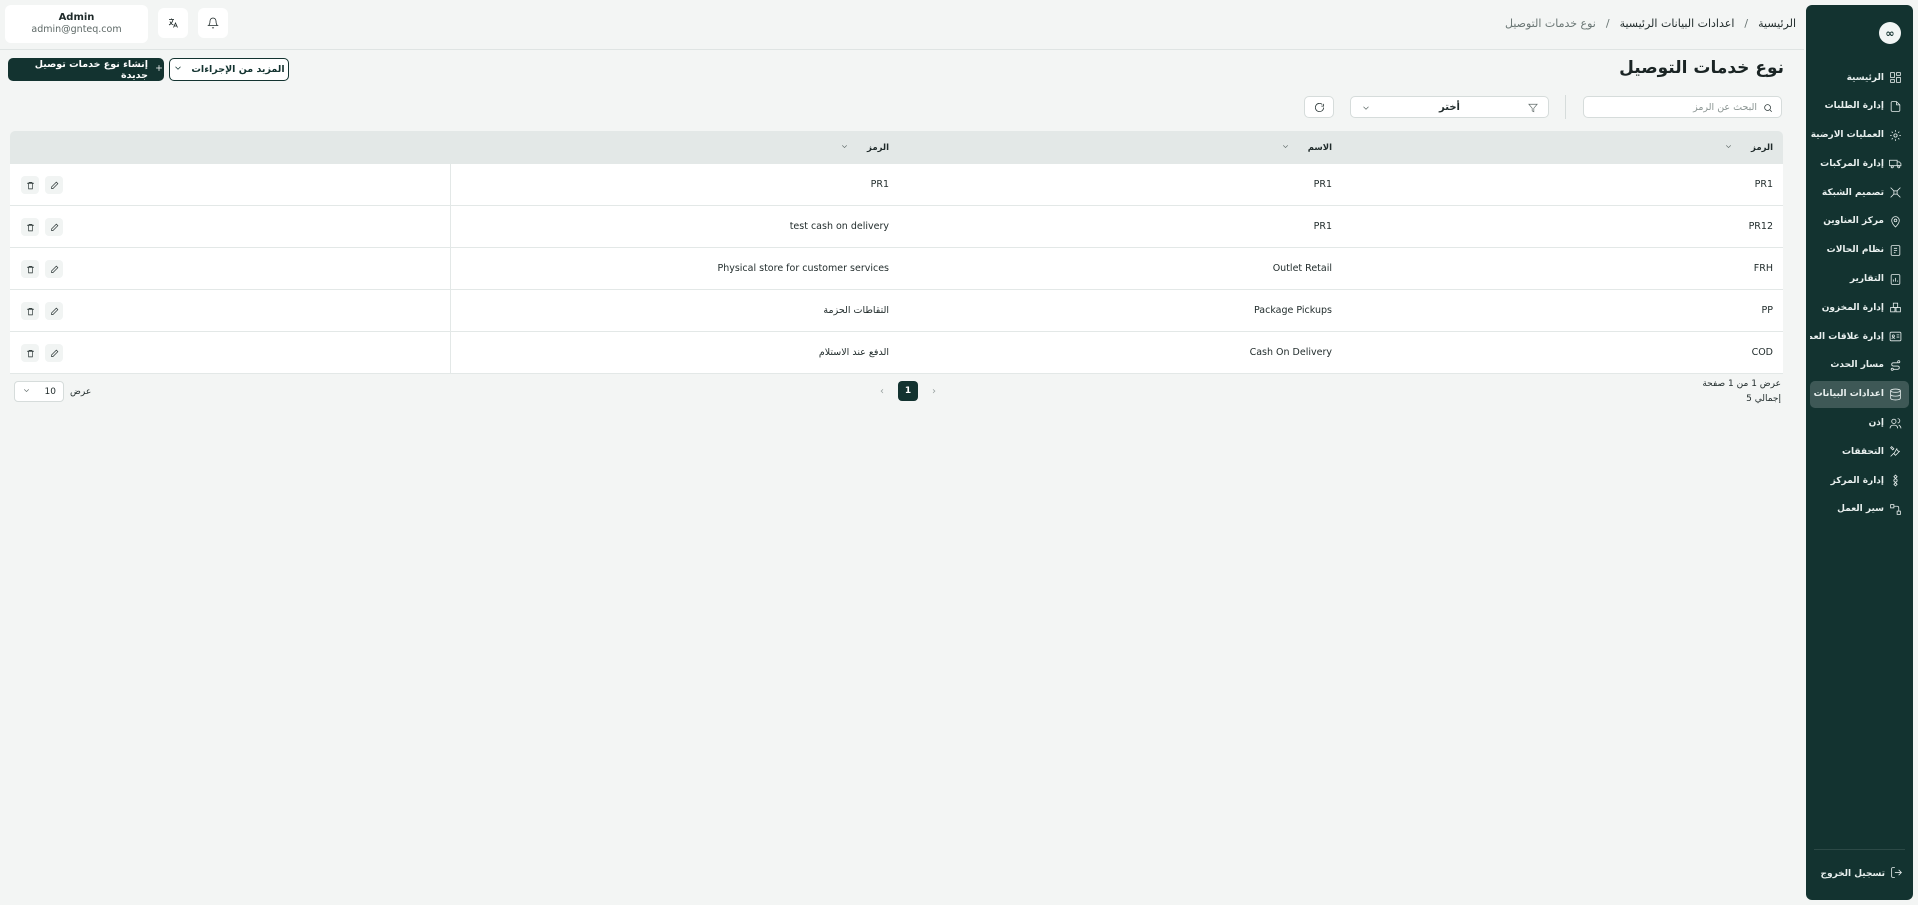  I want to click on table-row: PR12 PR1 test cash on delivery, so click(896, 227).